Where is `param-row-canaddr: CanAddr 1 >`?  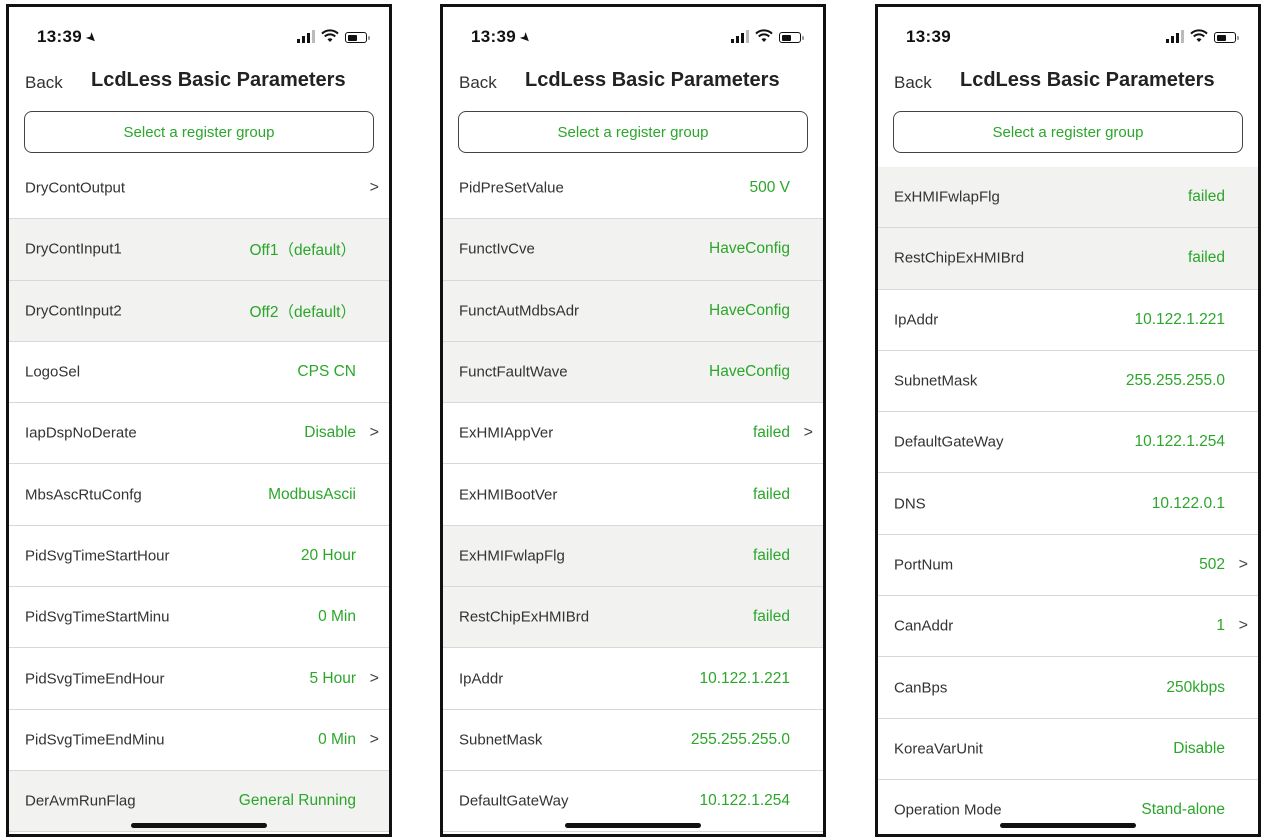 param-row-canaddr: CanAddr 1 > is located at coordinates (1068, 627).